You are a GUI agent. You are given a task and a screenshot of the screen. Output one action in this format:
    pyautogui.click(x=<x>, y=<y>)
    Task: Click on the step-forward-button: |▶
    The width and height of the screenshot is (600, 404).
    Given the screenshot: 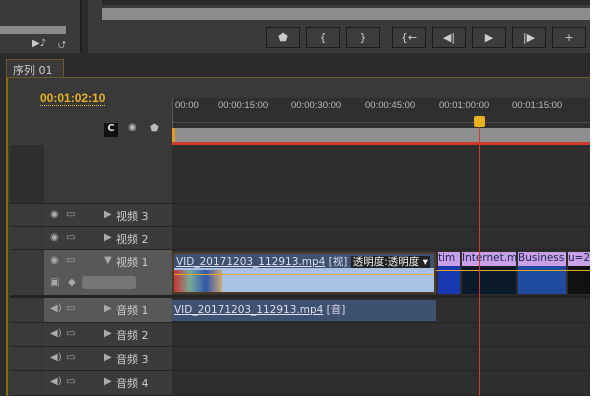 What is the action you would take?
    pyautogui.click(x=529, y=37)
    